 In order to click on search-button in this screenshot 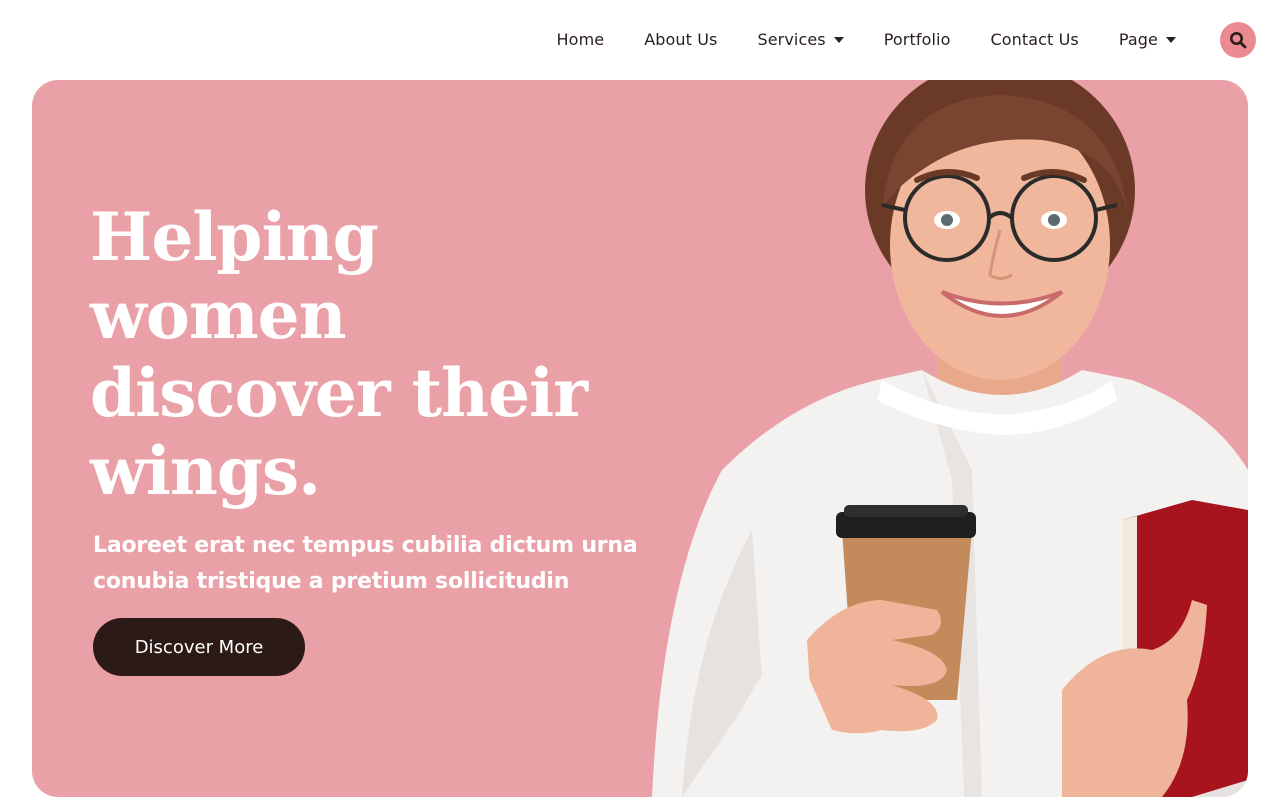, I will do `click(1238, 40)`.